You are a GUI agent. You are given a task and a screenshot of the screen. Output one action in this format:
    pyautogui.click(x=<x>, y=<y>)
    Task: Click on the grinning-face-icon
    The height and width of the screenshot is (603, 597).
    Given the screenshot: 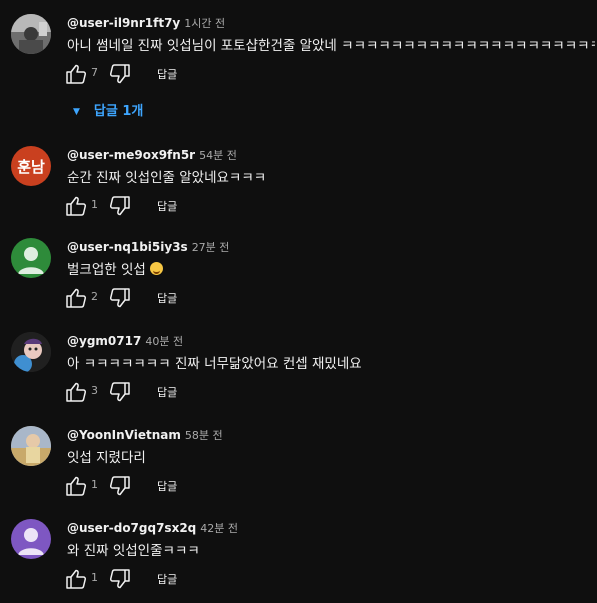 What is the action you would take?
    pyautogui.click(x=156, y=268)
    